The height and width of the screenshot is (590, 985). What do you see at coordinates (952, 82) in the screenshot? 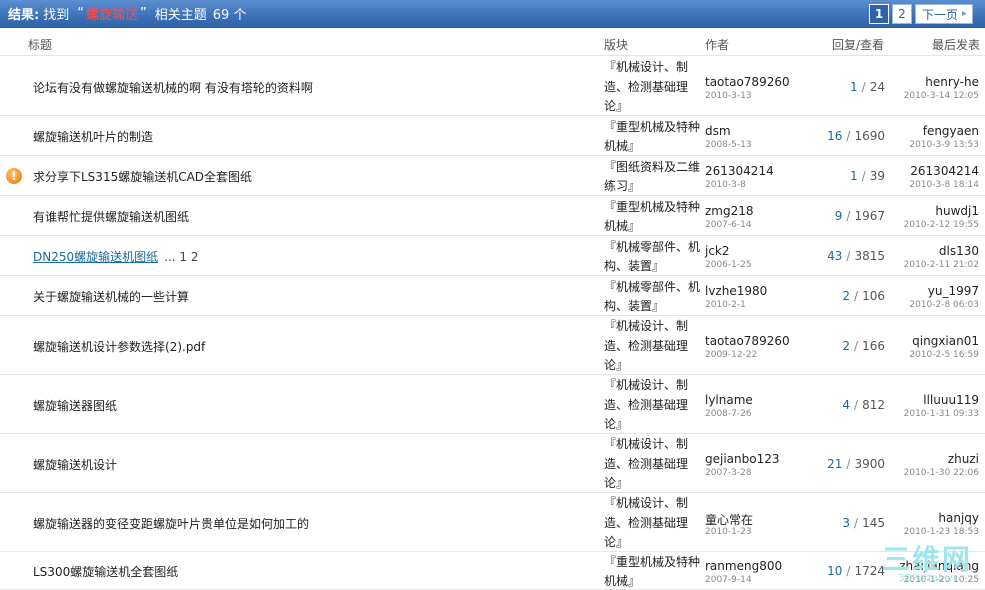
I see `last-poster: henry-he` at bounding box center [952, 82].